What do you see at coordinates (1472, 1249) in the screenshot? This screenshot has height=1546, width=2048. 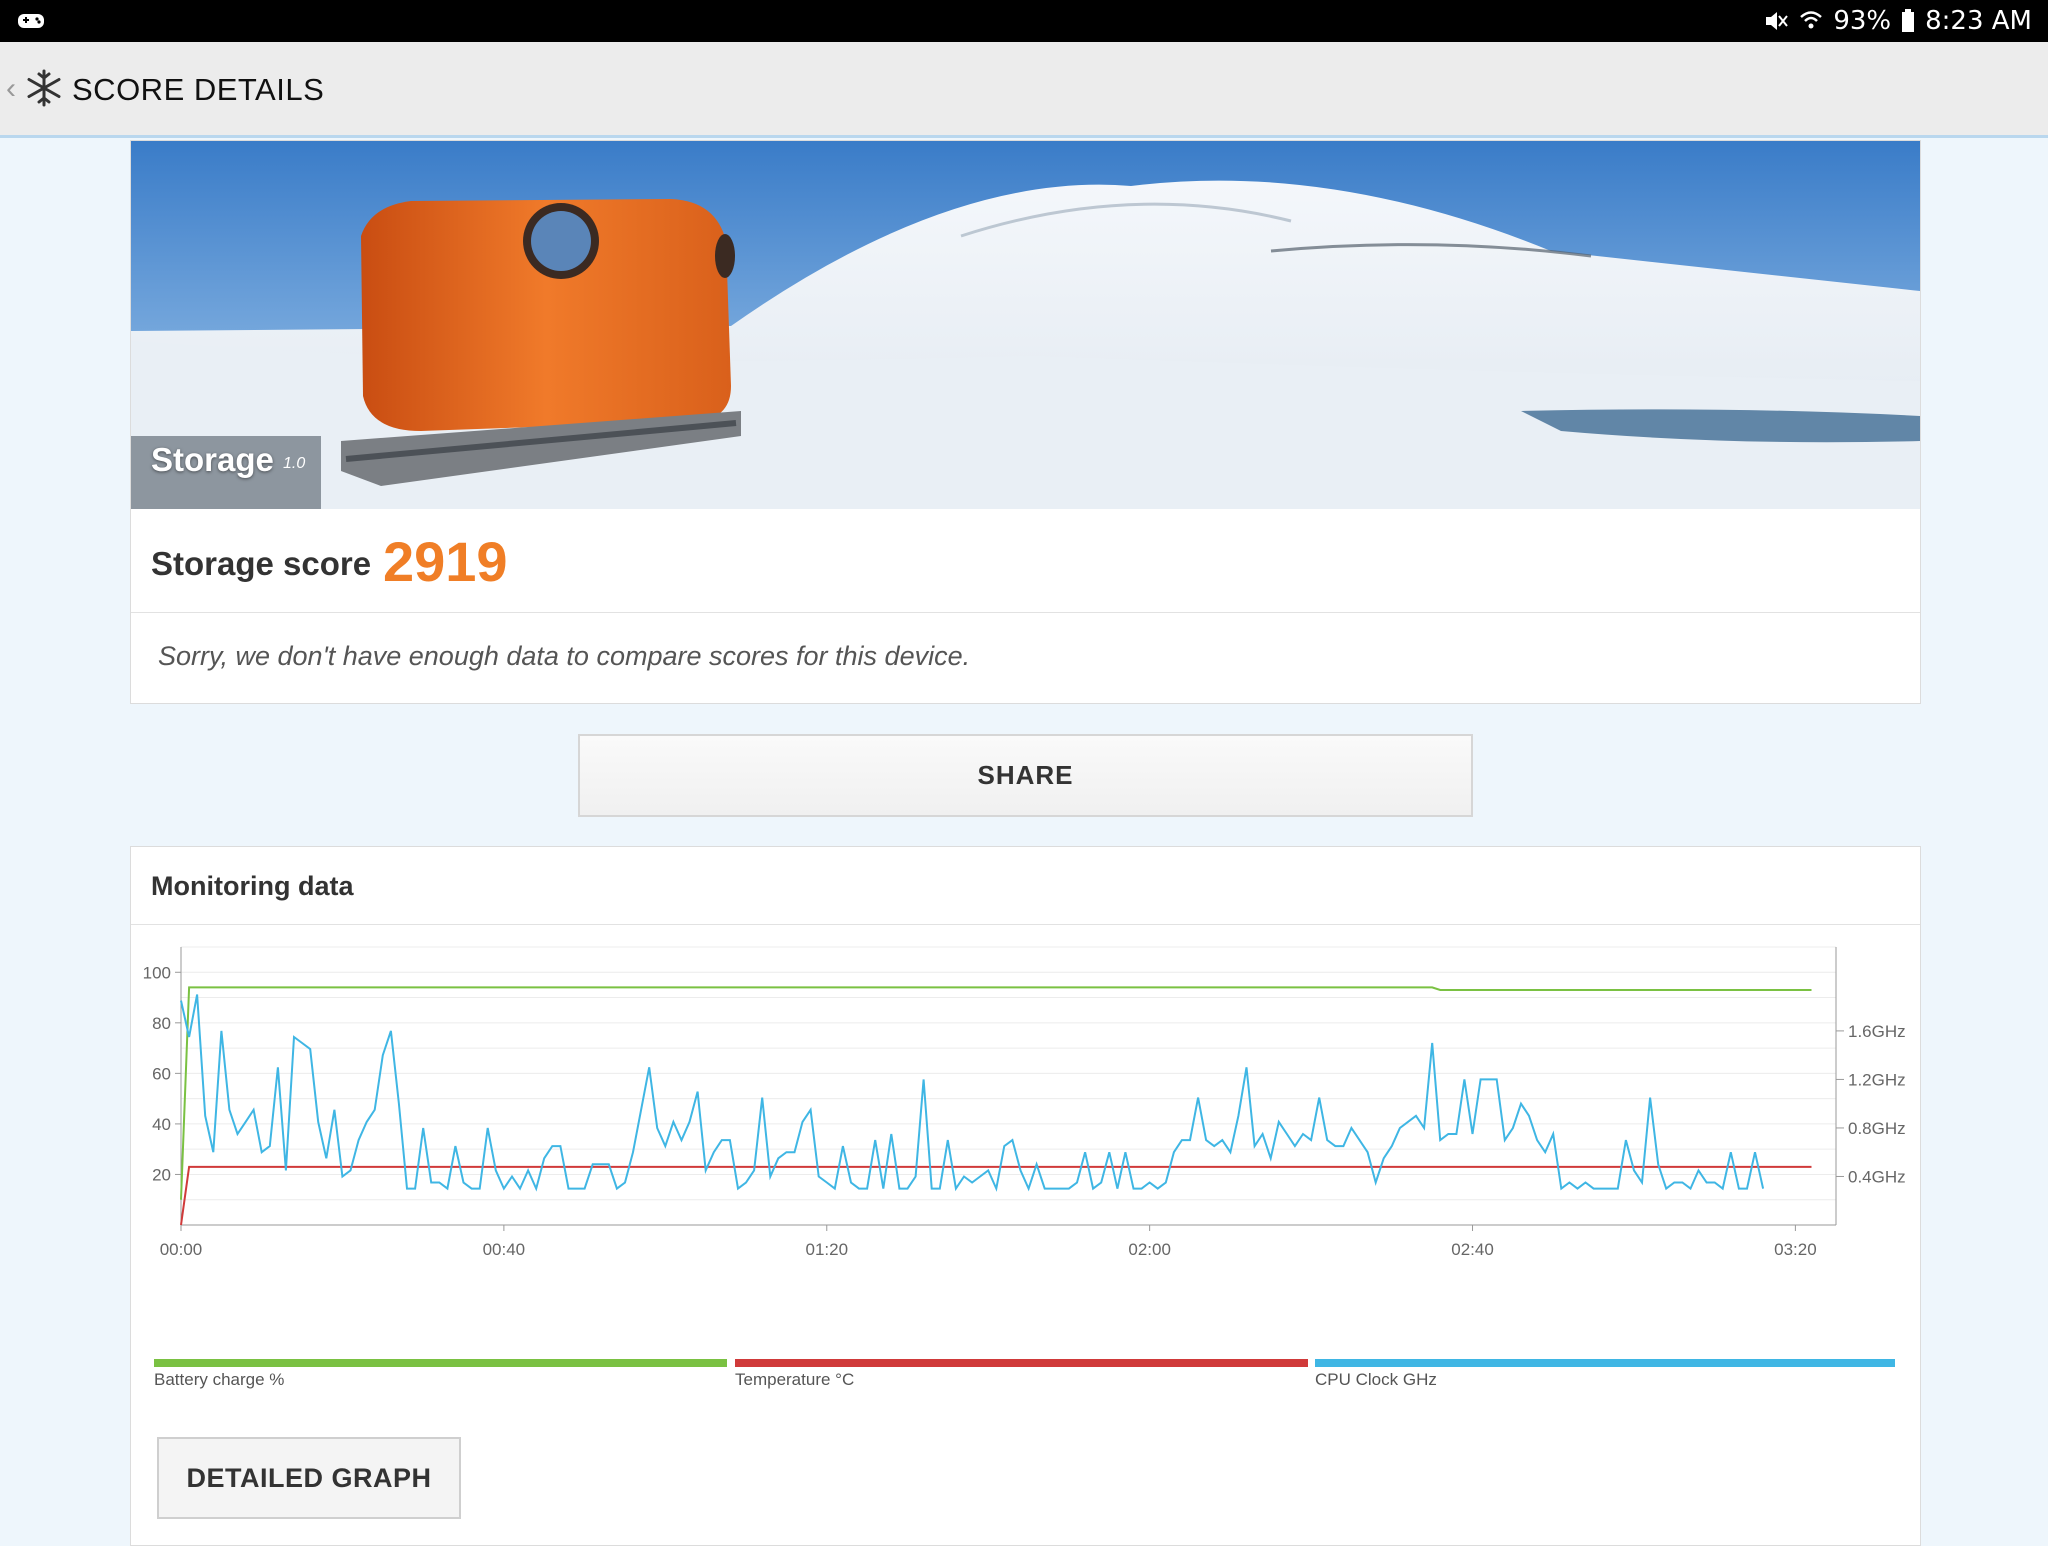 I see `x-tick-label: 02:40` at bounding box center [1472, 1249].